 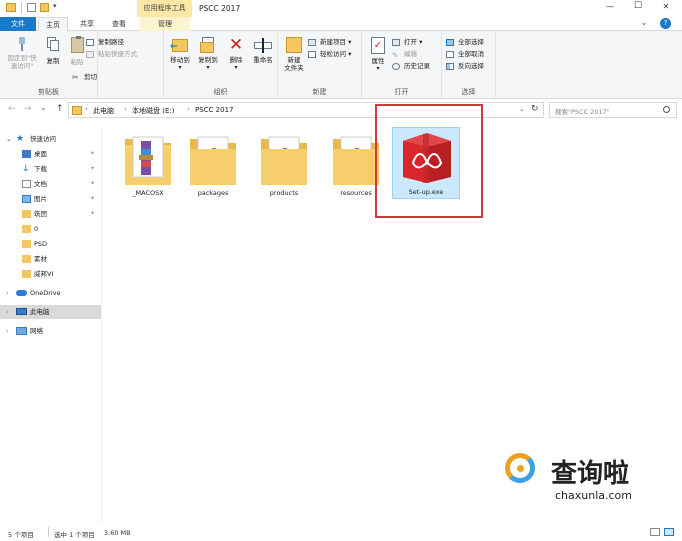 I want to click on search-box: 搜索"PSCC 2017", so click(x=613, y=110).